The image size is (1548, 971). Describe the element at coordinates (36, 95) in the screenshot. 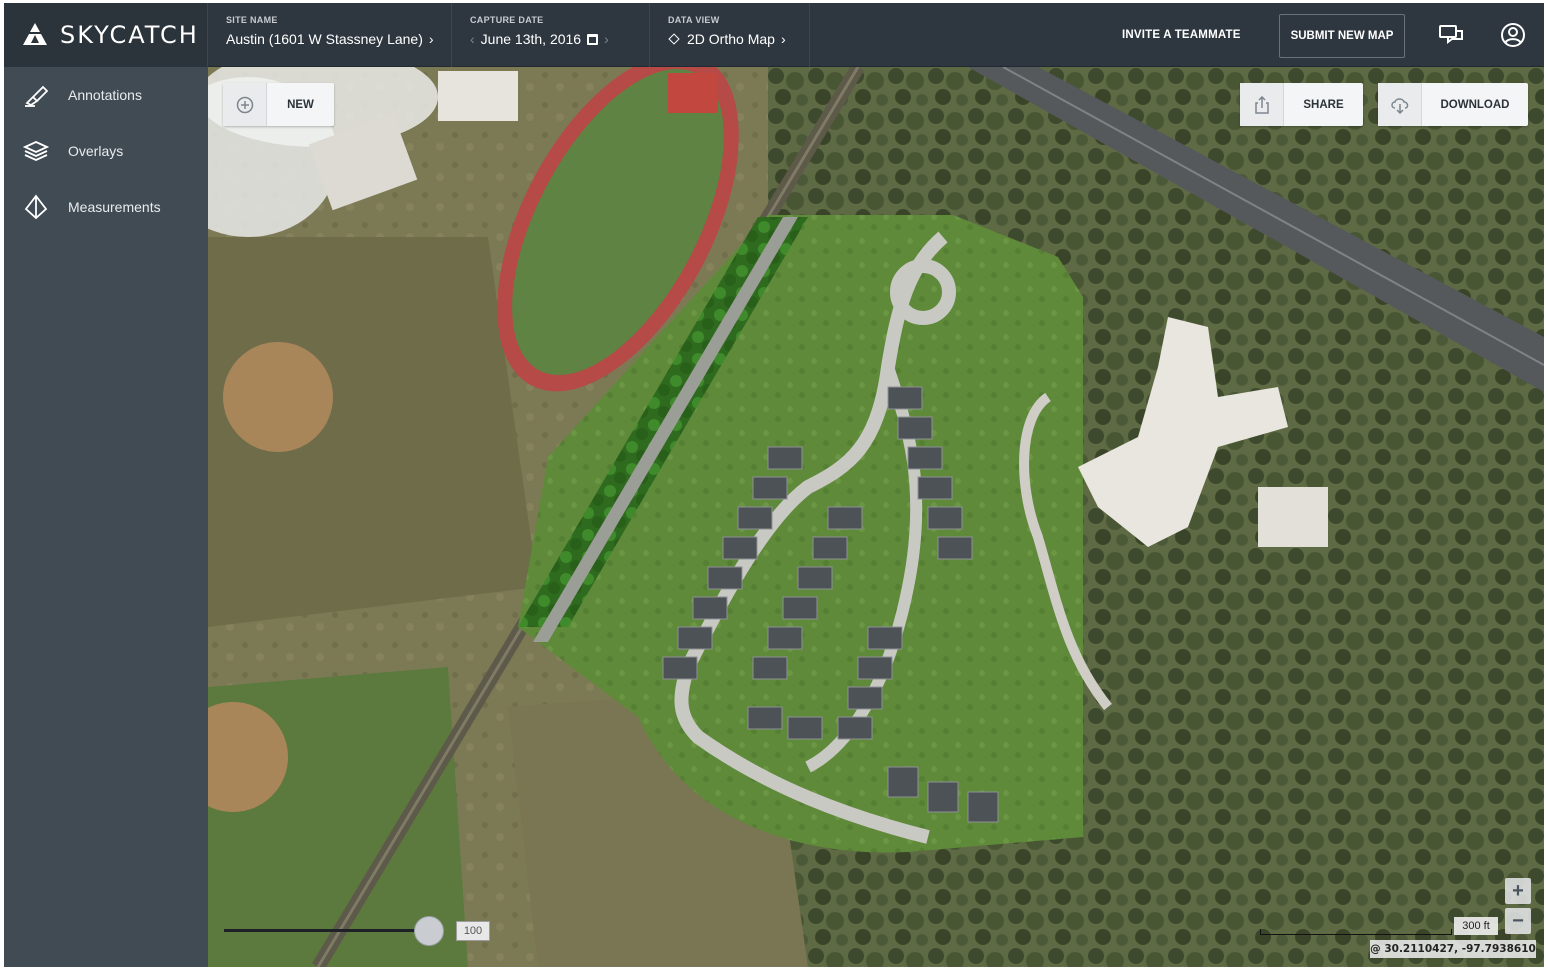

I see `annotation-icon` at that location.